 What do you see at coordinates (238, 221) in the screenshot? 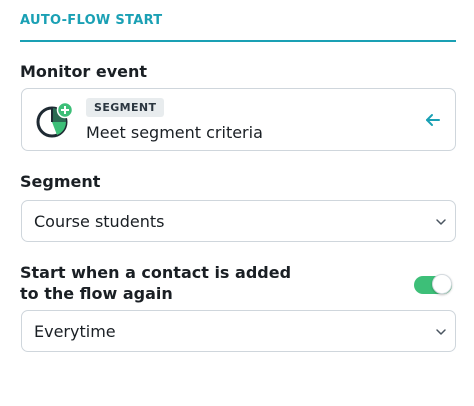
I see `segment-select: Course students` at bounding box center [238, 221].